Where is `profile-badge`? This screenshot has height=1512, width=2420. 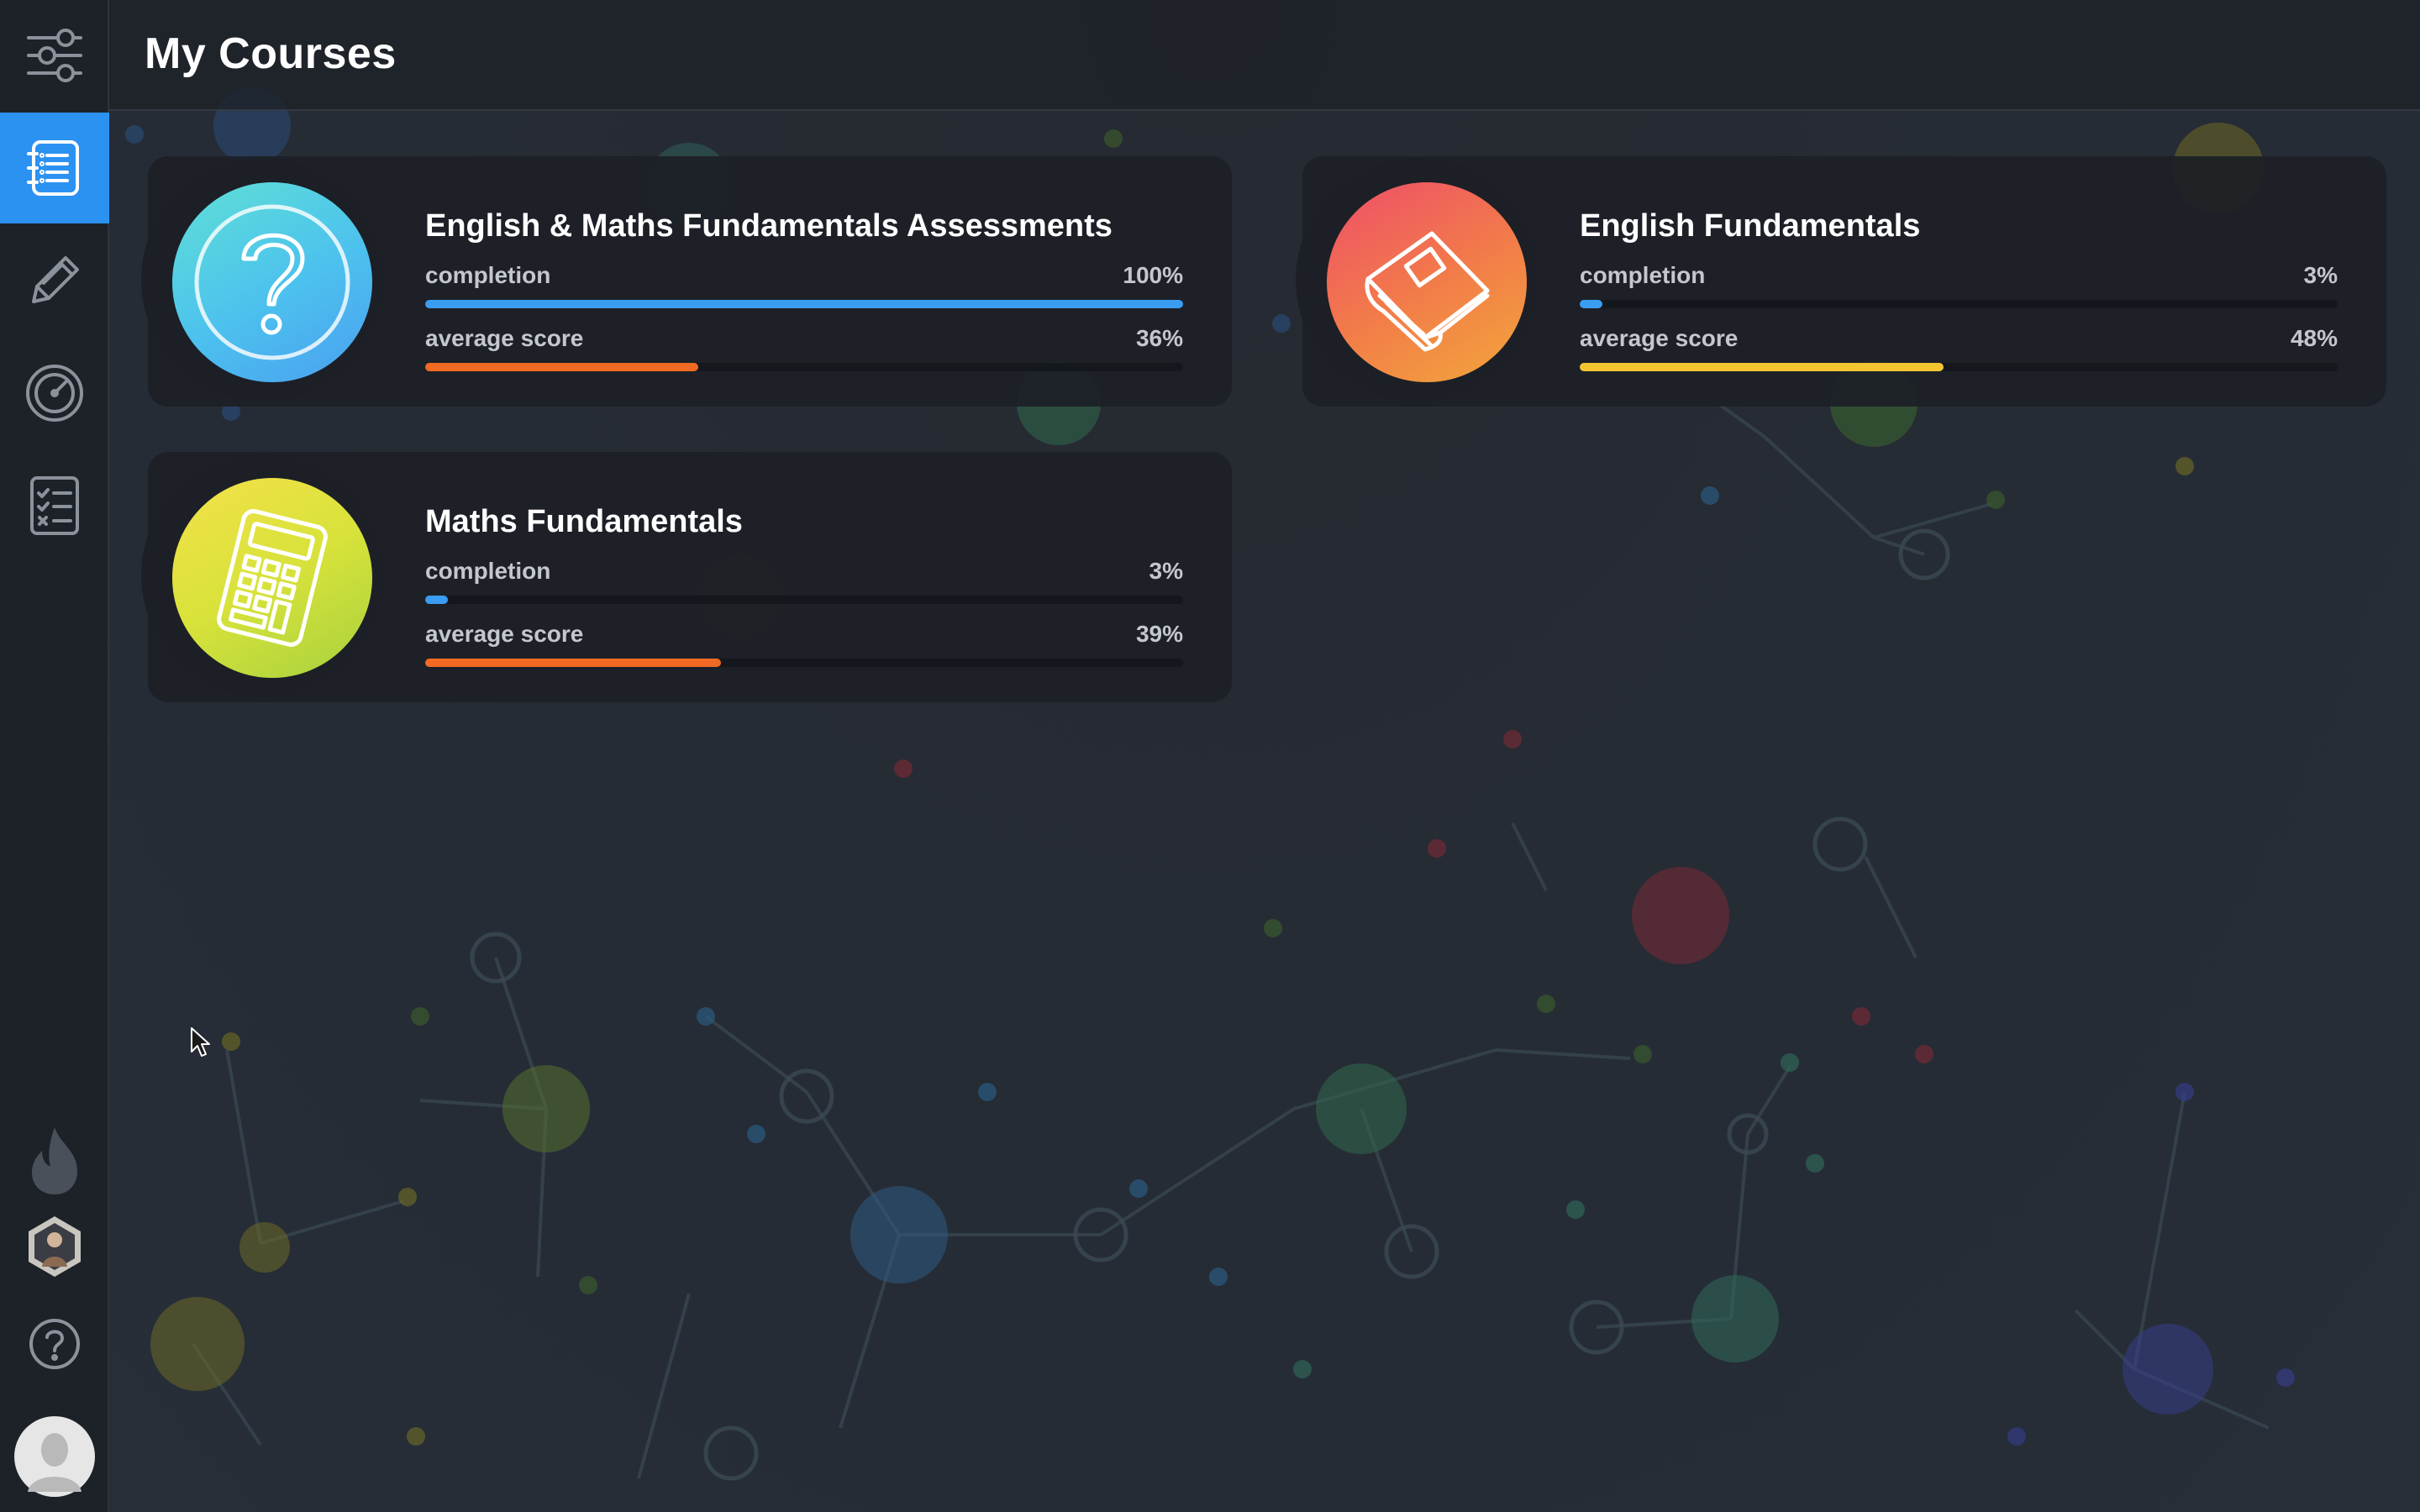
profile-badge is located at coordinates (54, 1246).